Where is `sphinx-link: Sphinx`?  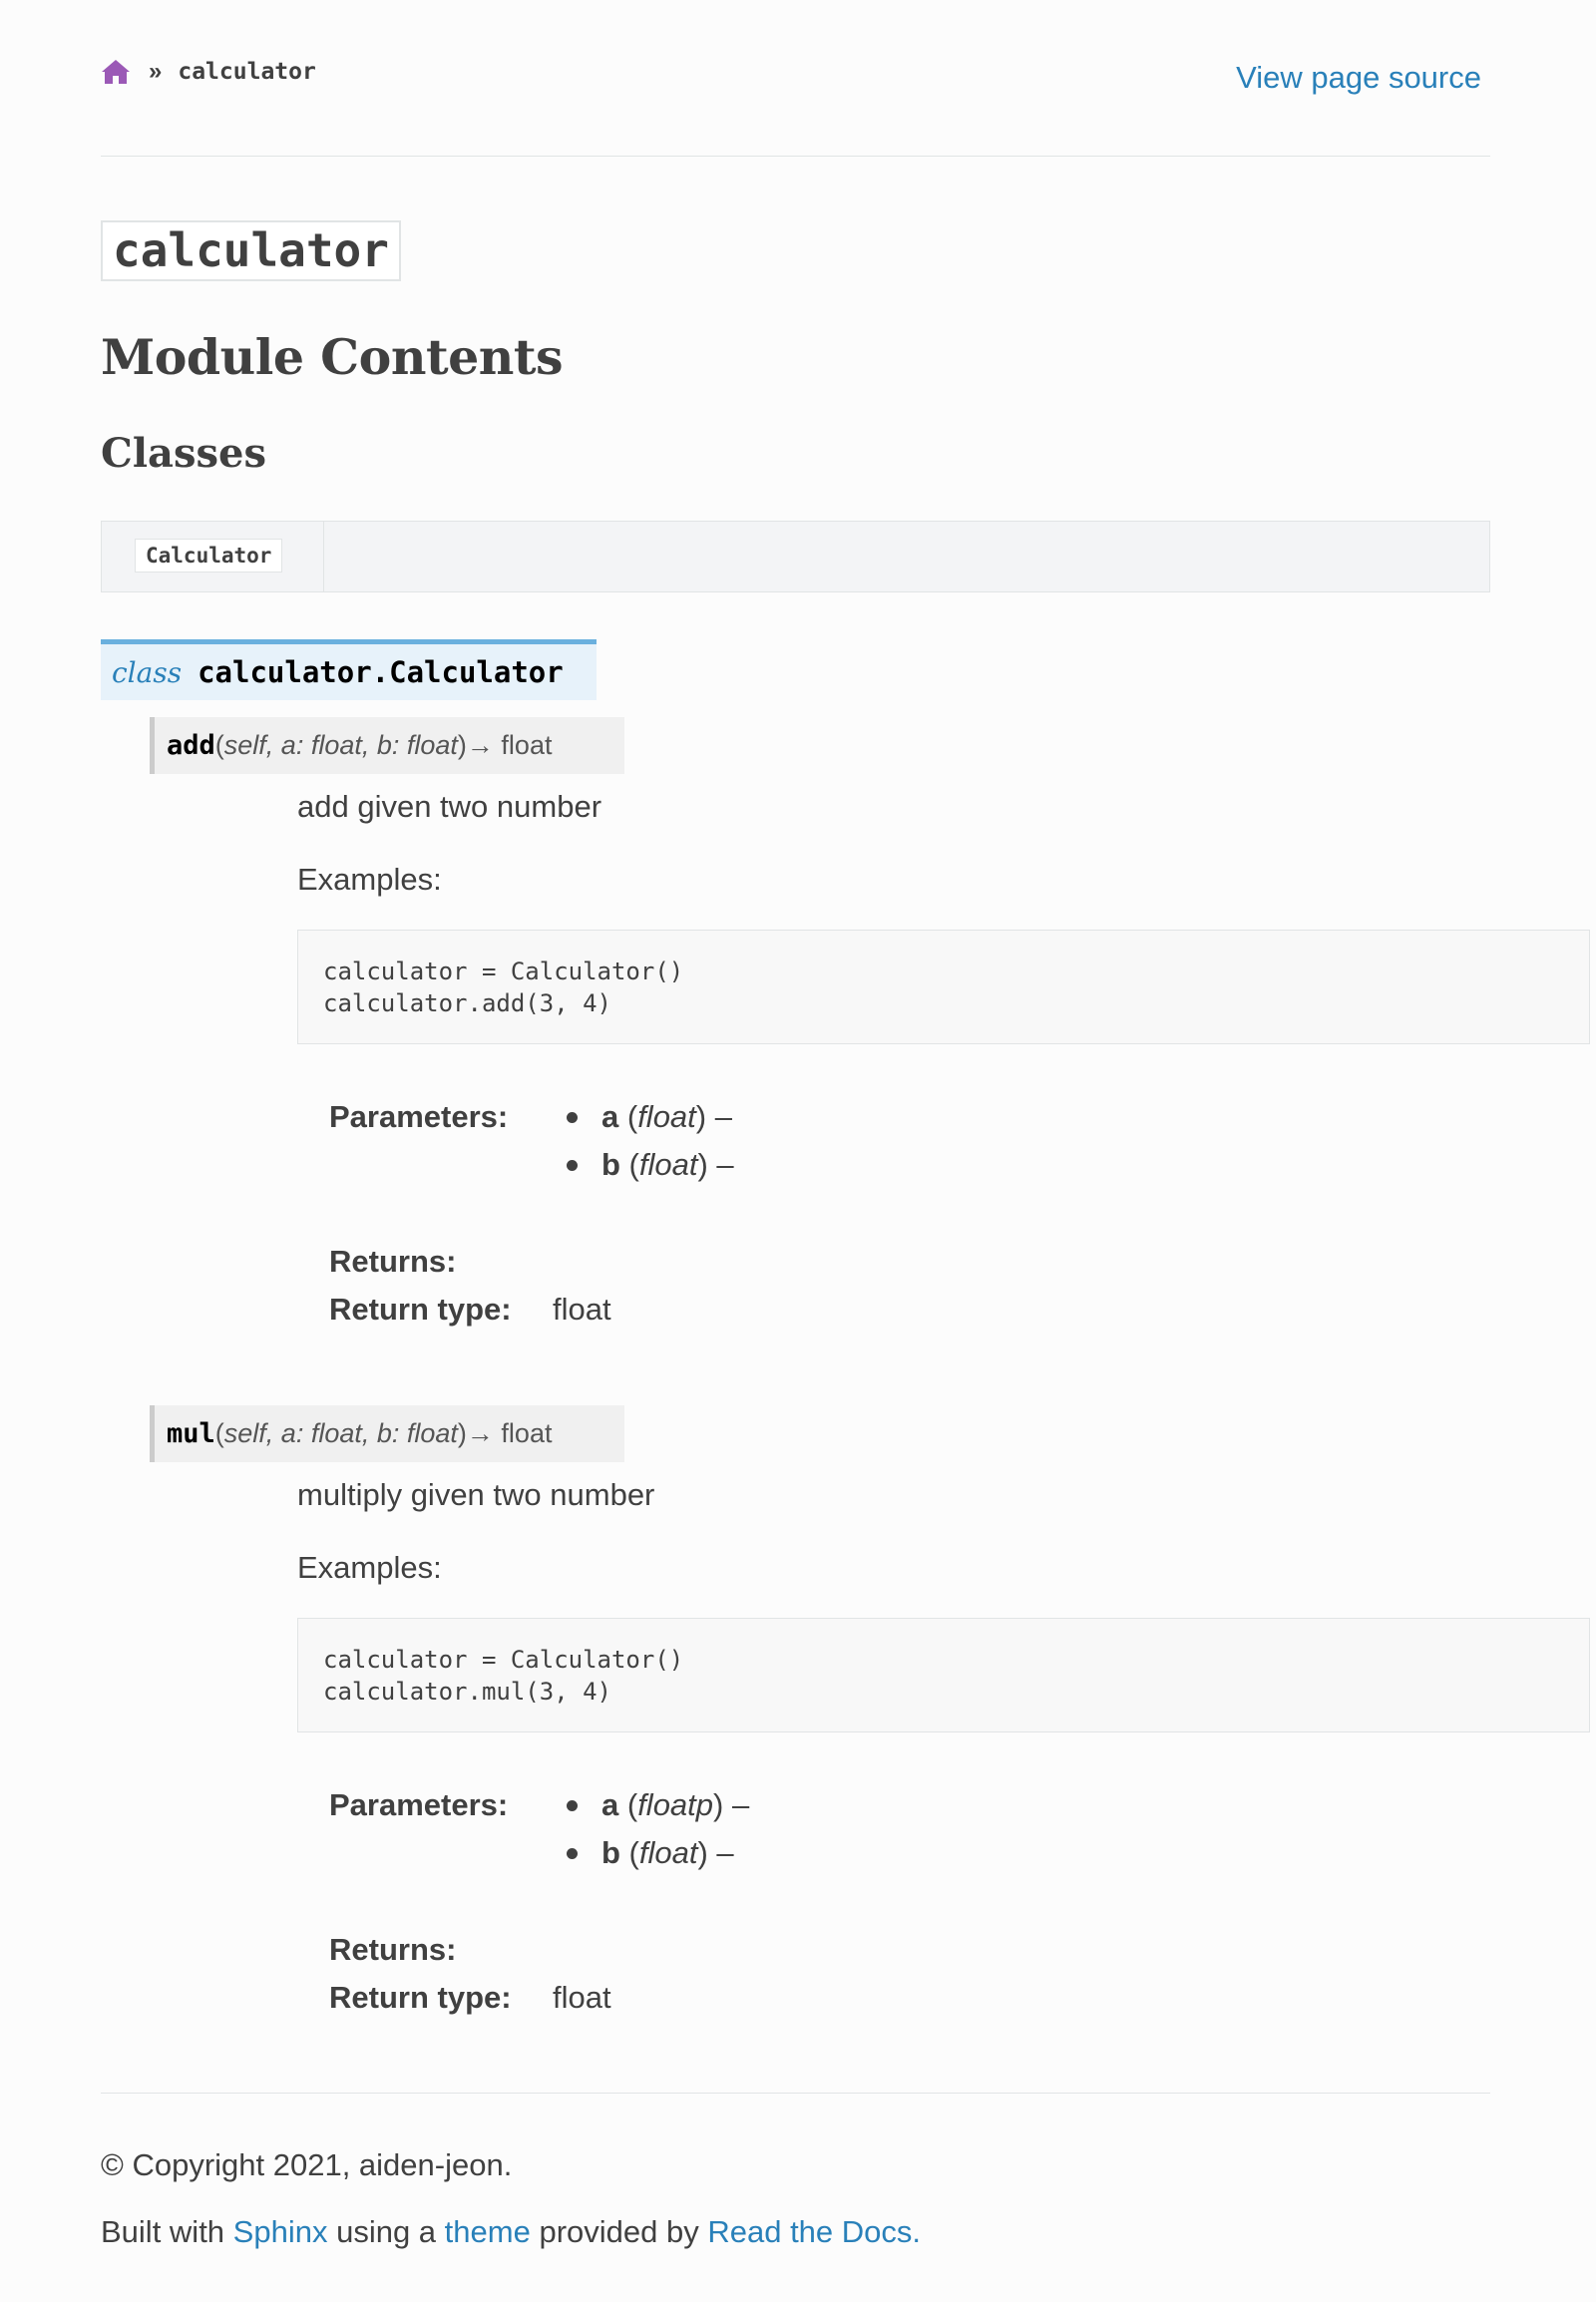 sphinx-link: Sphinx is located at coordinates (280, 2231).